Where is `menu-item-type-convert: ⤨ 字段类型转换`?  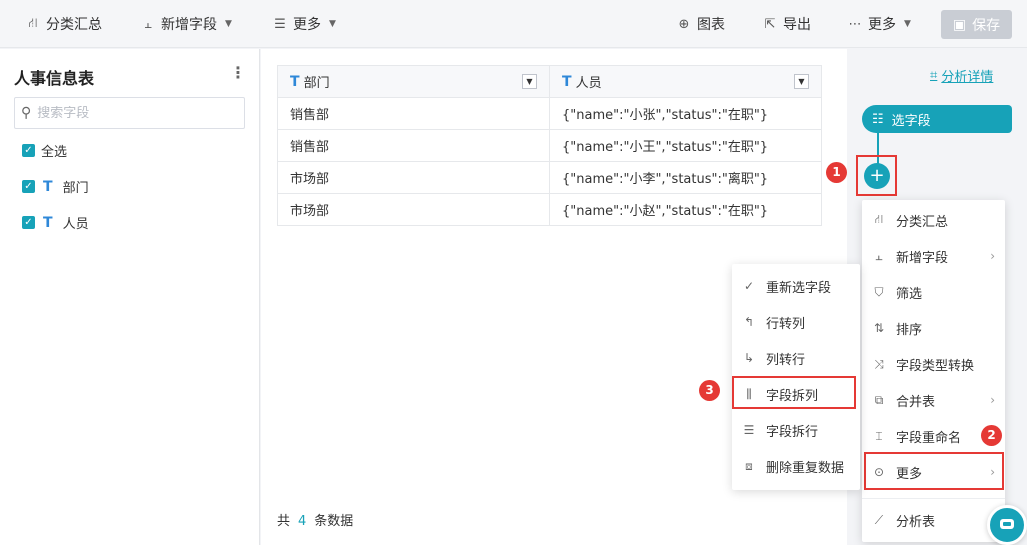
menu-item-type-convert: ⤨ 字段类型转换 is located at coordinates (933, 364).